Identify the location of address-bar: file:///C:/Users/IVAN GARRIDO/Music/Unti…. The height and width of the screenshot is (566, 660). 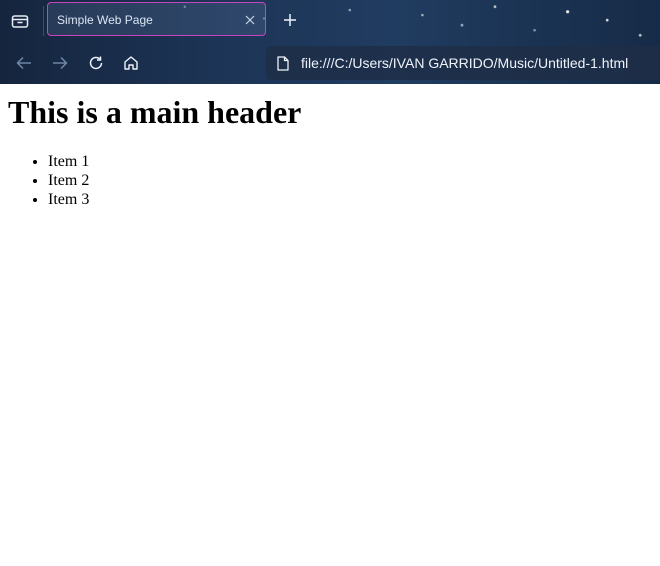
(463, 63).